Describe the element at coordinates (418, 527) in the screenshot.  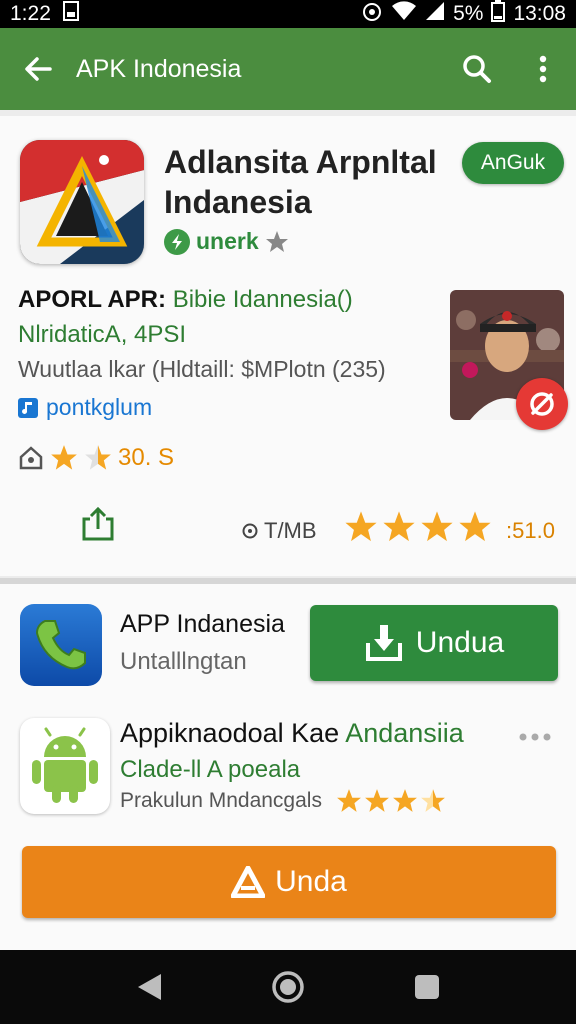
I see `star-rating` at that location.